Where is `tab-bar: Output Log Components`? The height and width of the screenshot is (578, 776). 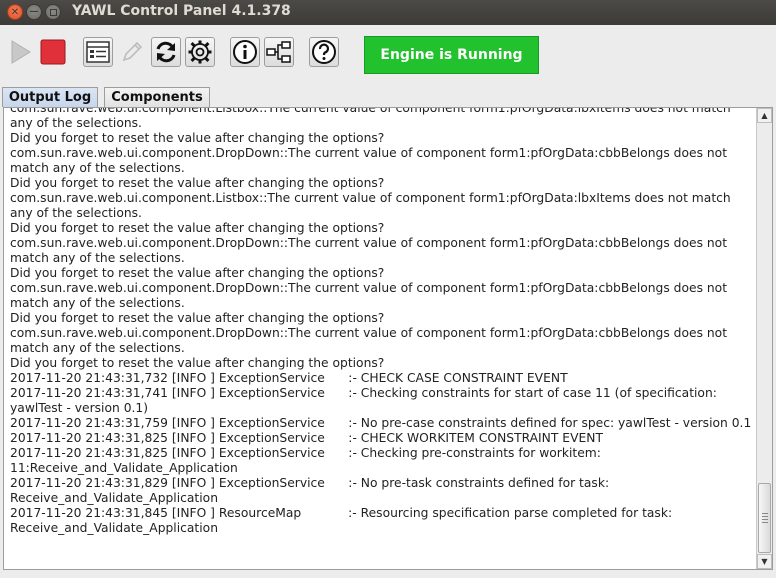 tab-bar: Output Log Components is located at coordinates (388, 97).